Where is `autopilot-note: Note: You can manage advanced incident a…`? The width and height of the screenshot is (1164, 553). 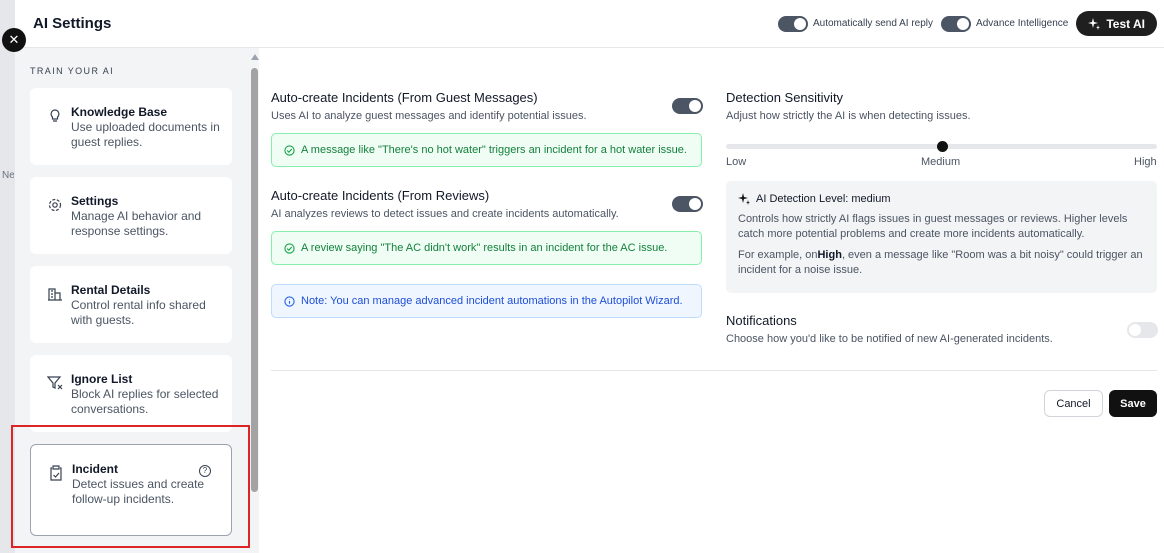
autopilot-note: Note: You can manage advanced incident a… is located at coordinates (486, 301).